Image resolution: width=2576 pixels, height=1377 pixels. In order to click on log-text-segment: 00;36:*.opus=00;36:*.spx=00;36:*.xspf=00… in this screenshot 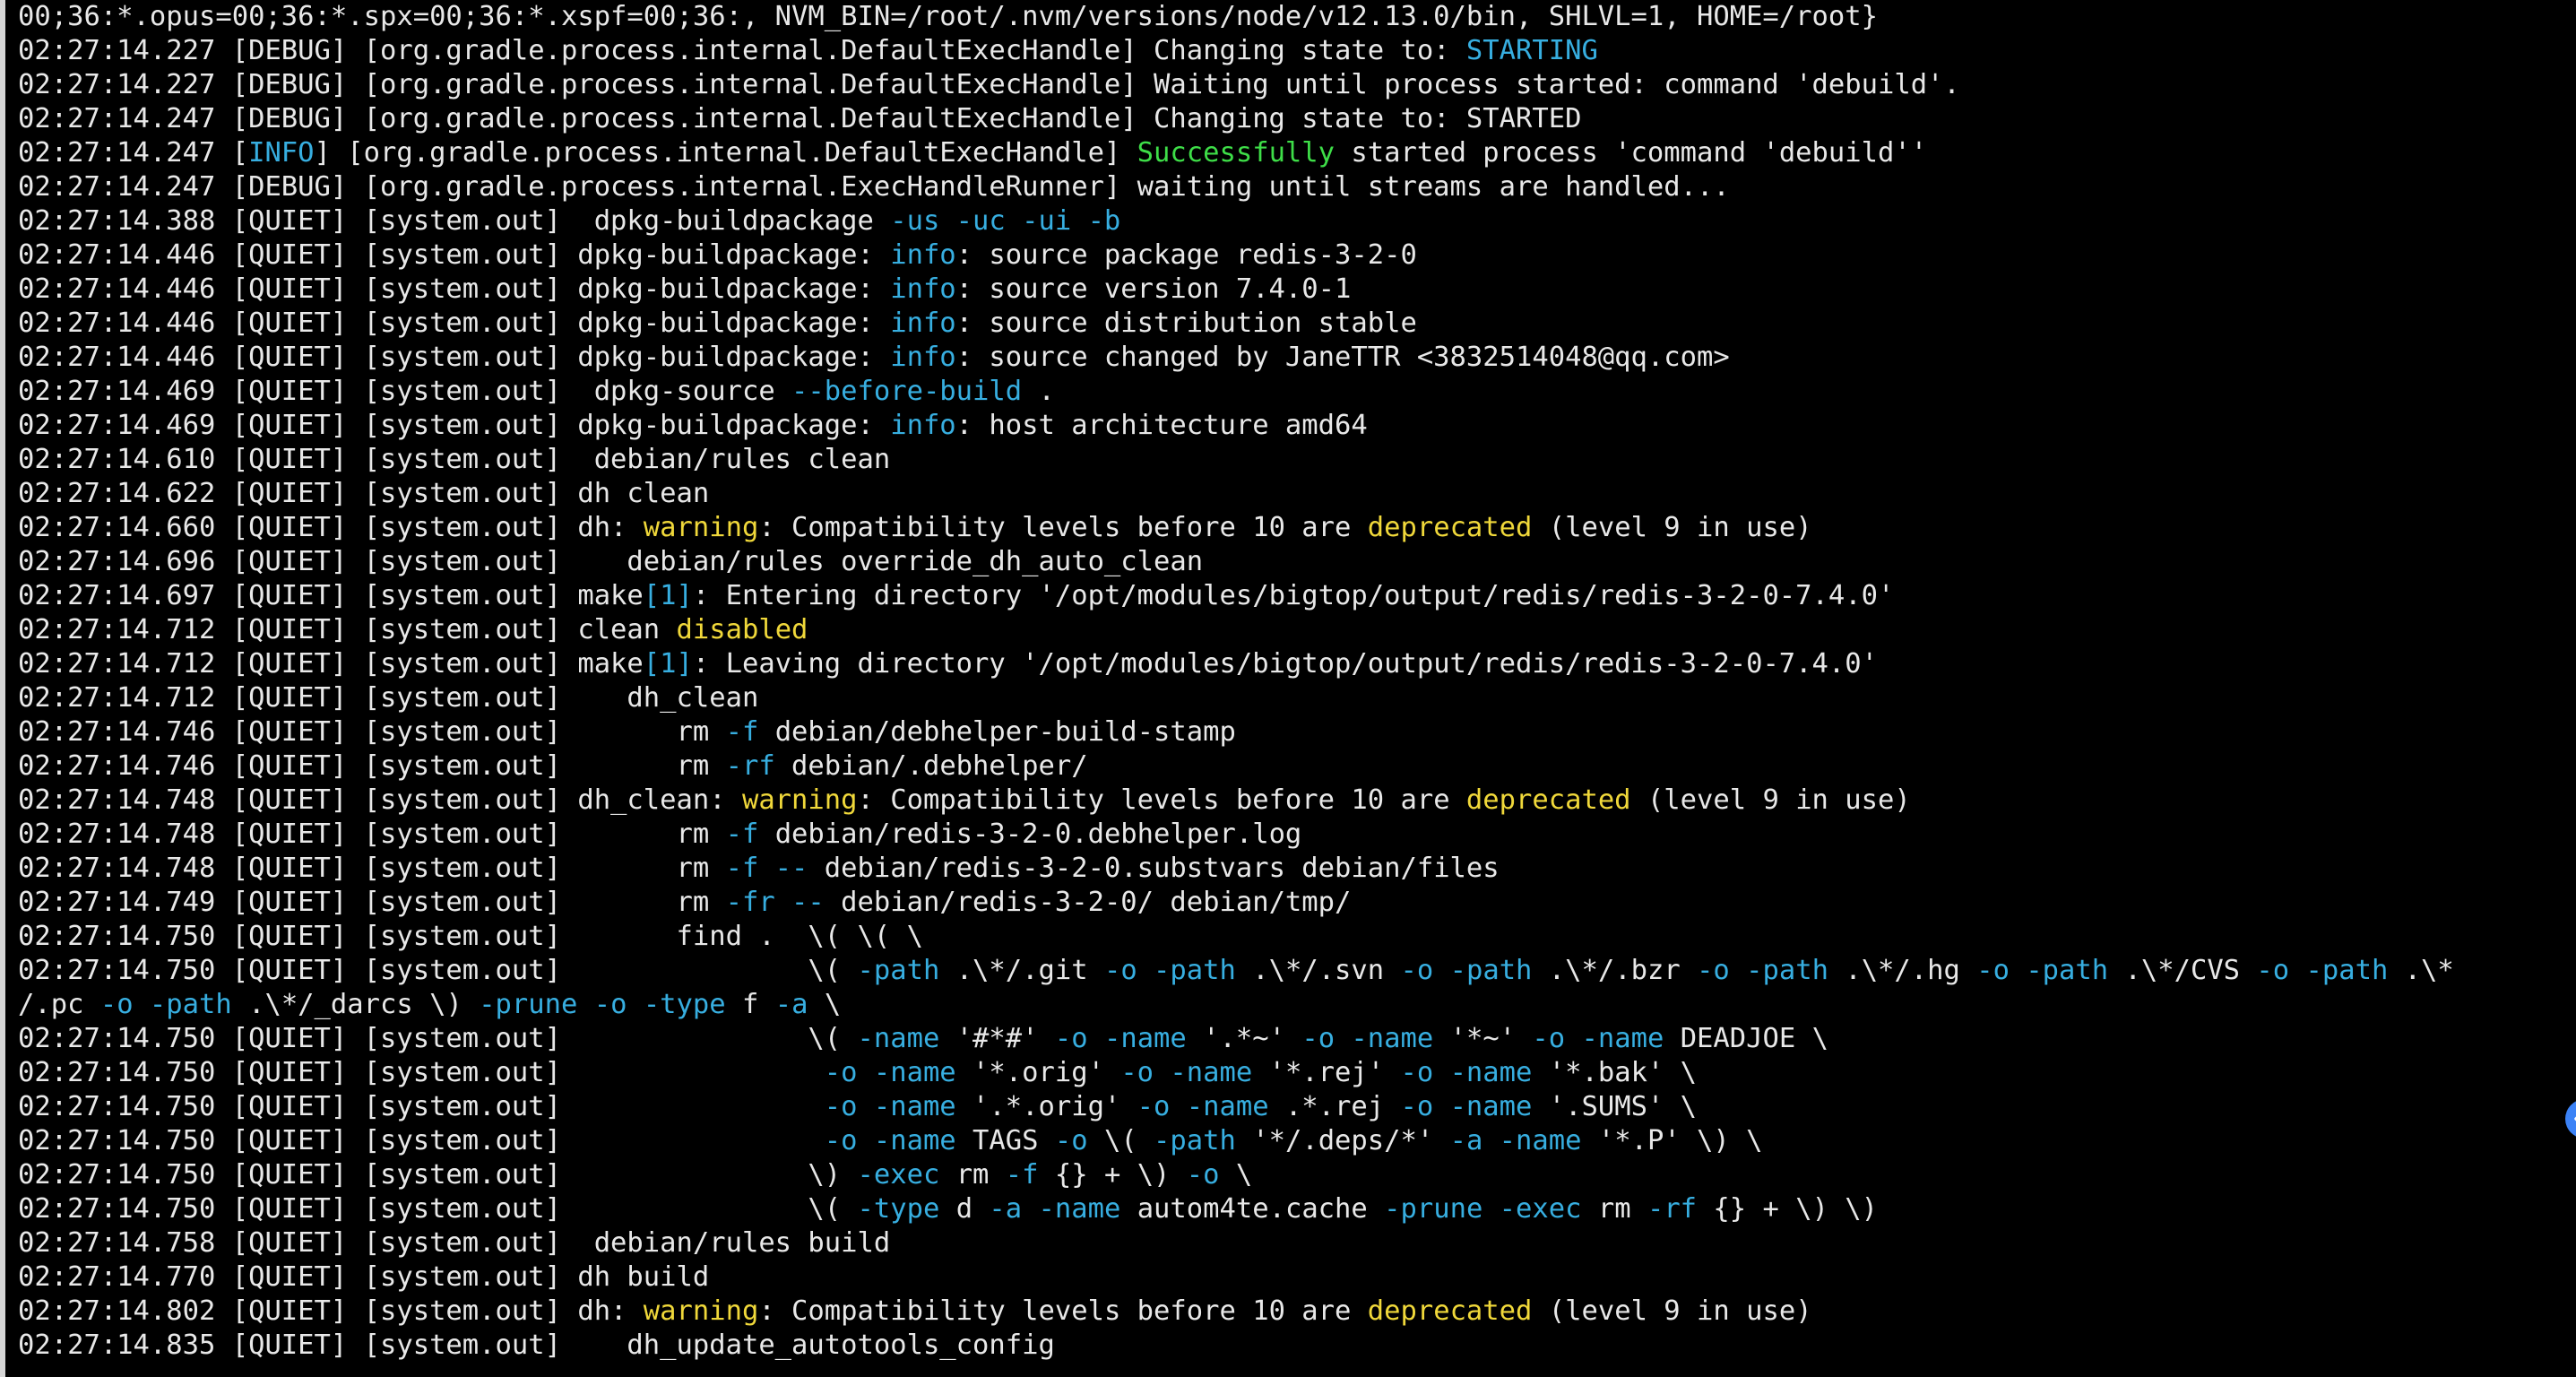, I will do `click(948, 17)`.